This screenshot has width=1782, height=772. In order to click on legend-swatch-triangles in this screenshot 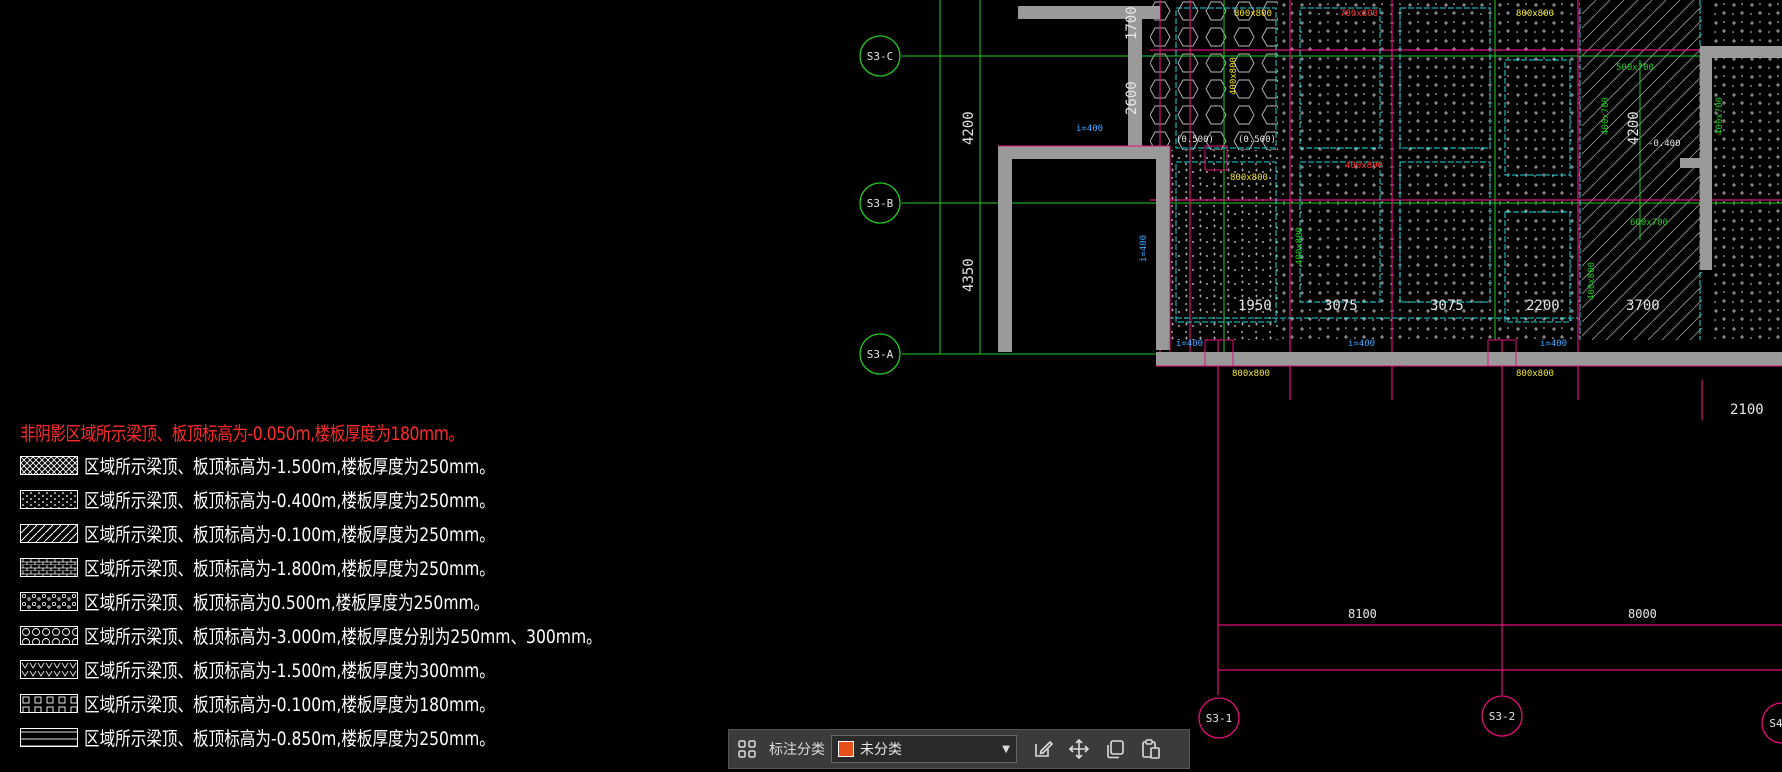, I will do `click(49, 669)`.